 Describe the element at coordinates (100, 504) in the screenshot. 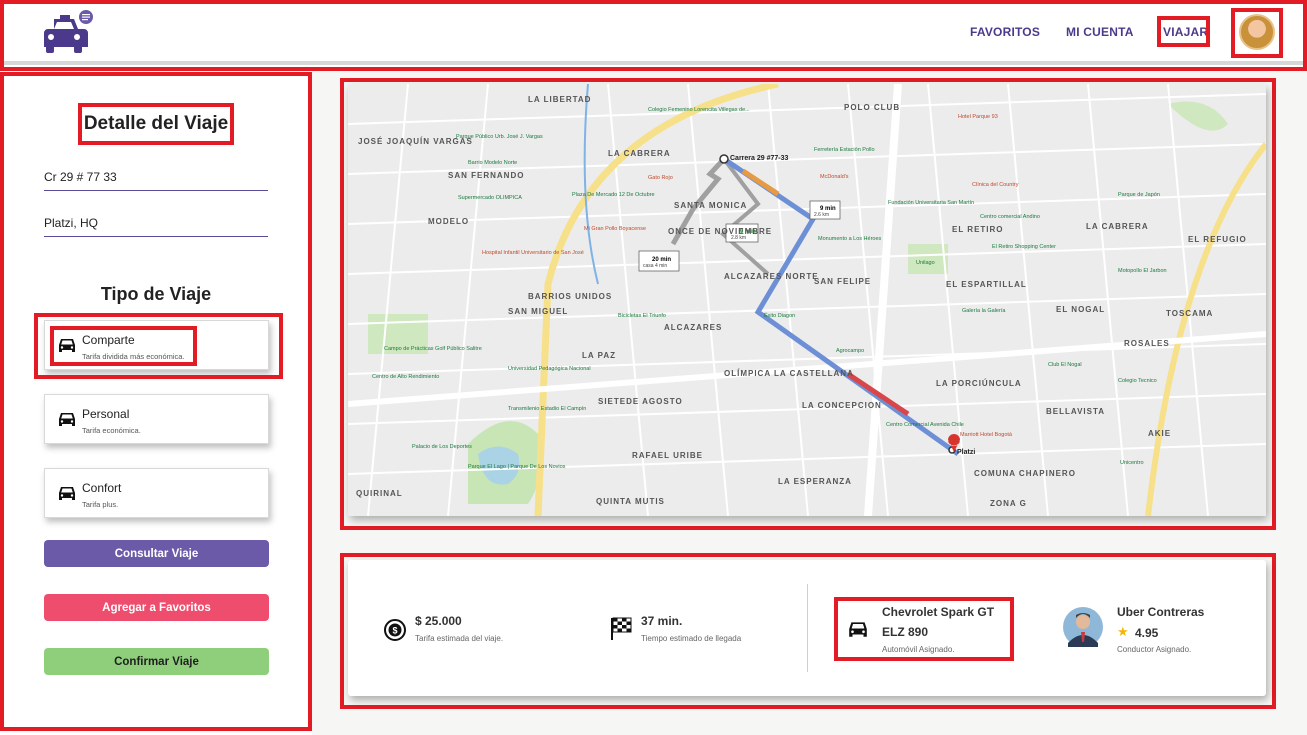

I see `trip-type-desc: Tarifa plus.` at that location.